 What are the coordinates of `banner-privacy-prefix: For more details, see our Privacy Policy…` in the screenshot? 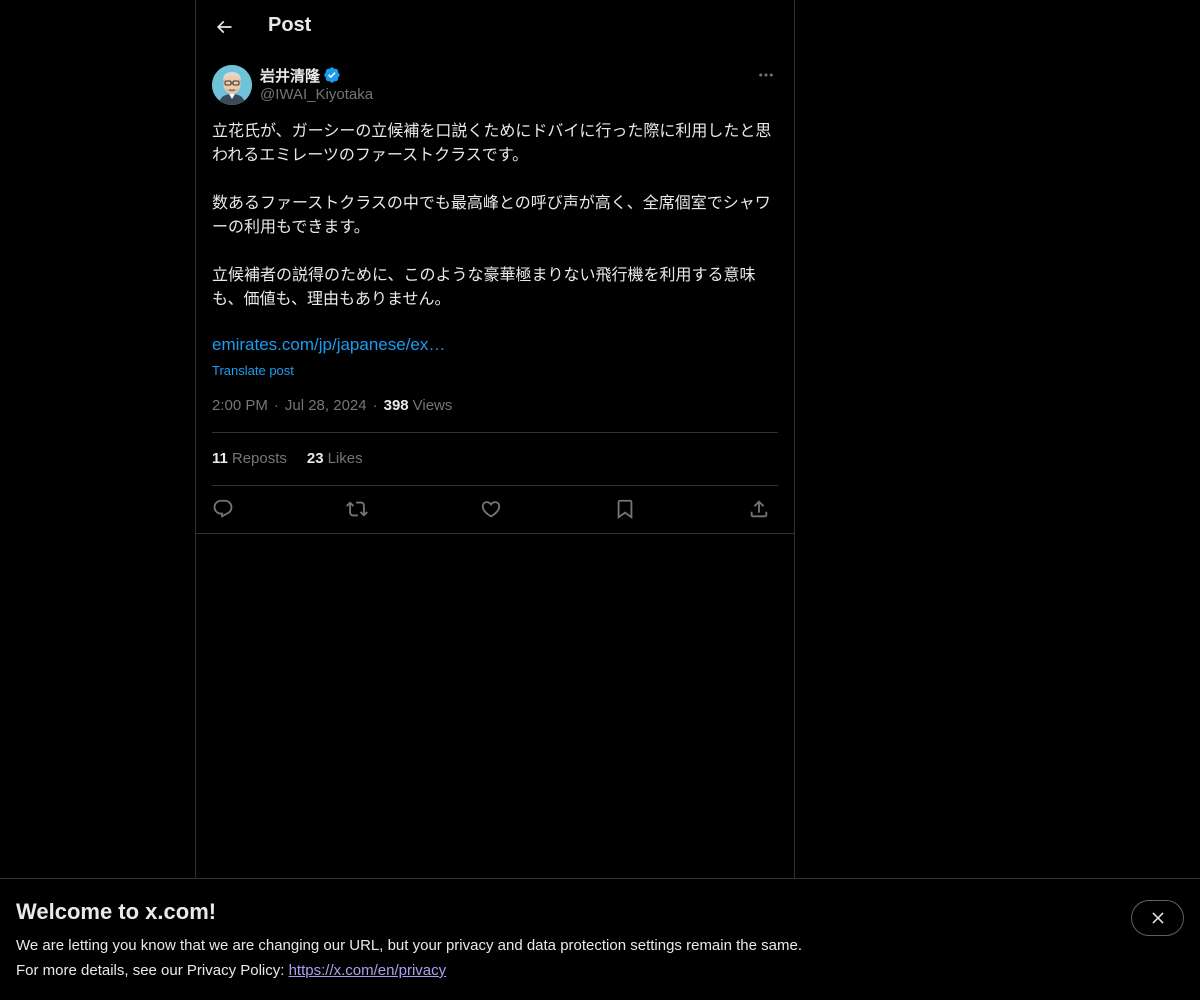 It's located at (152, 970).